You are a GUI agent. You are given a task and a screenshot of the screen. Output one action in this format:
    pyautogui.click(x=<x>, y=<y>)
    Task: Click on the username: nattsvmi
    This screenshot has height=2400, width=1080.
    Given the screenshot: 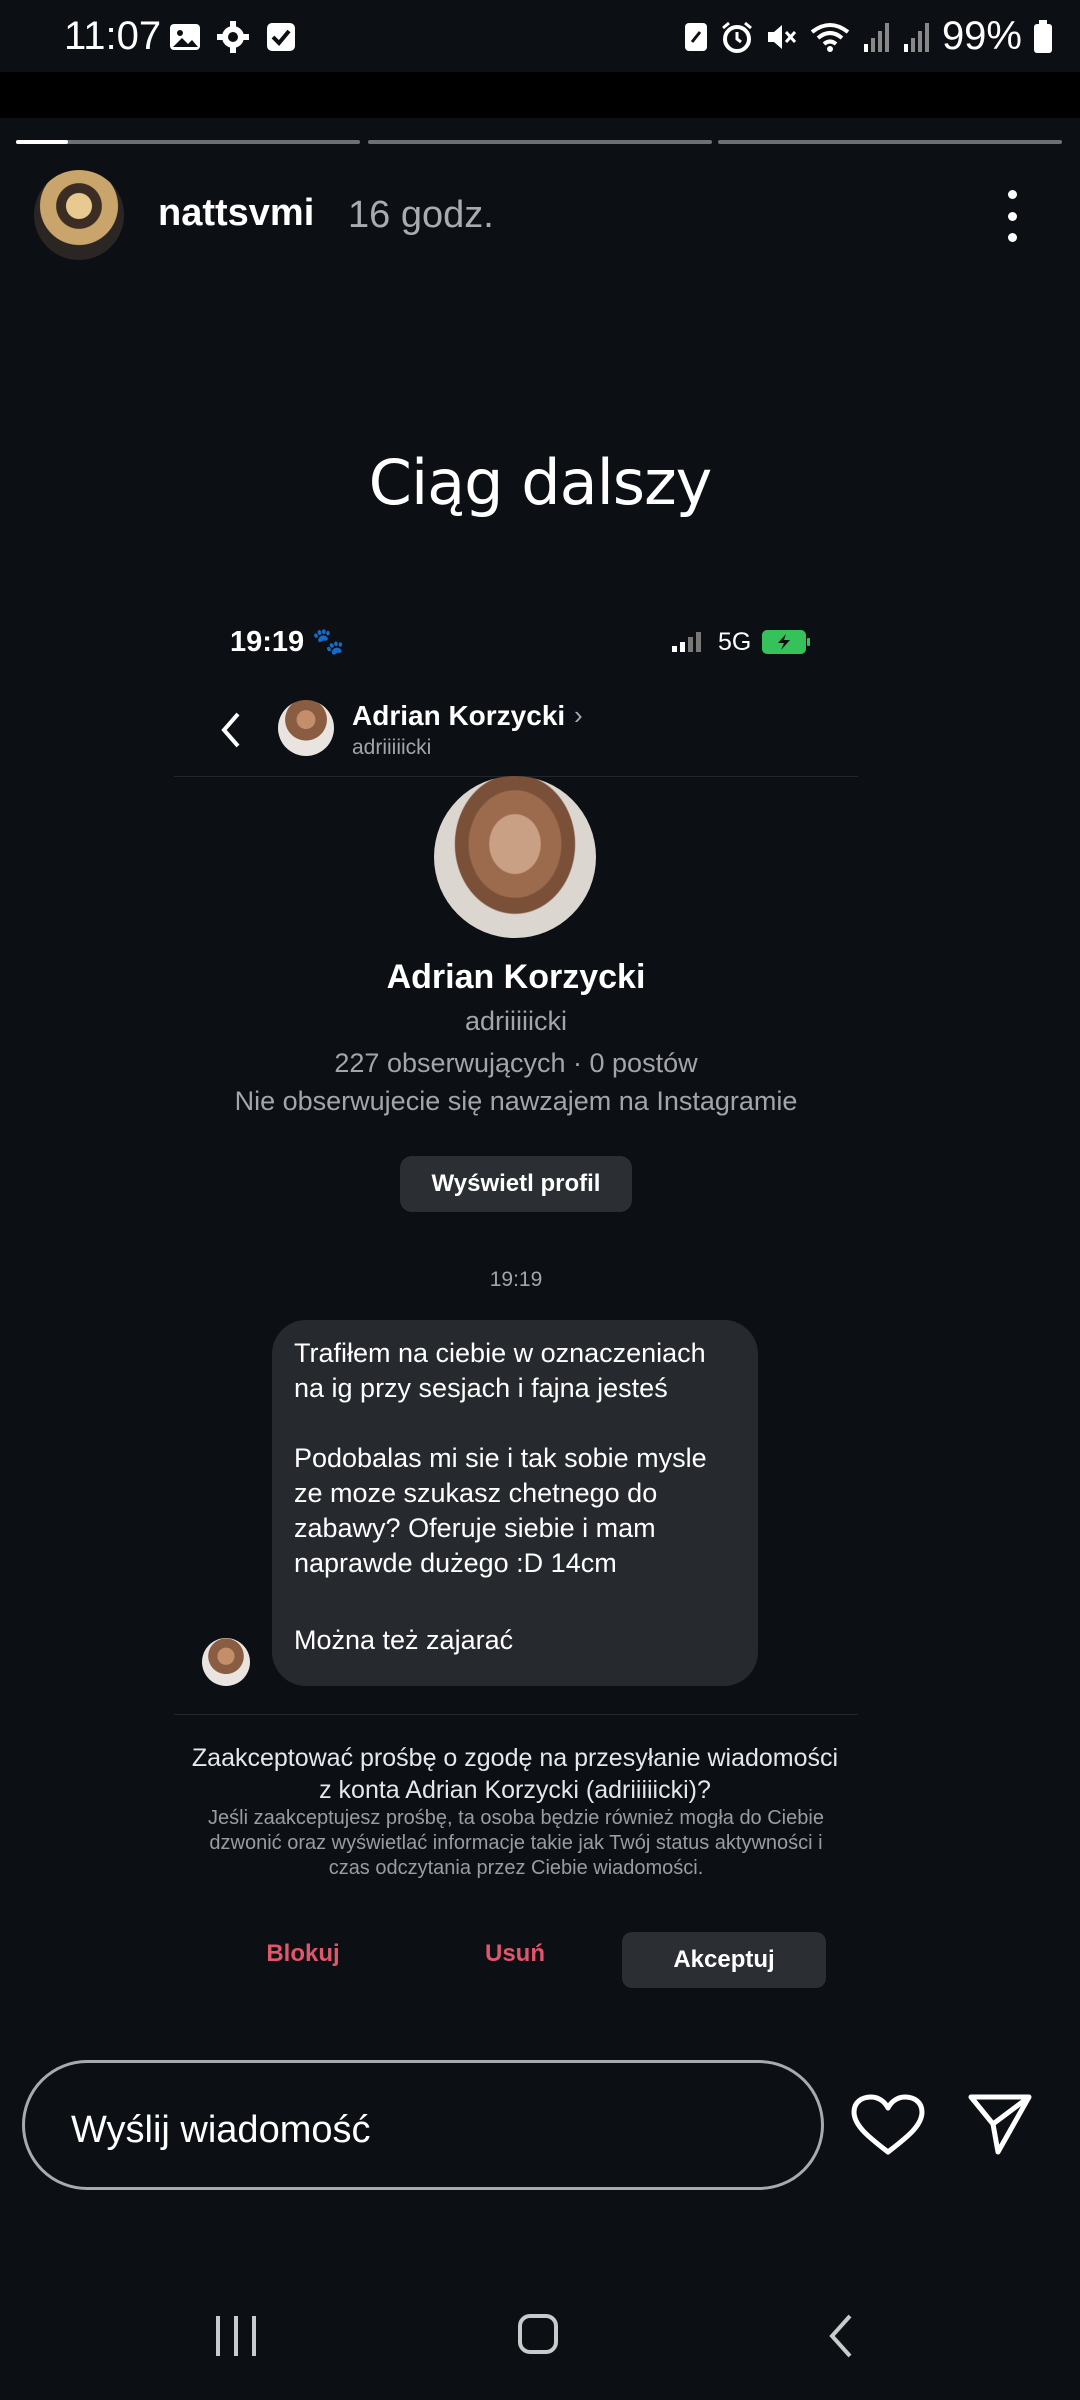 What is the action you would take?
    pyautogui.click(x=236, y=213)
    